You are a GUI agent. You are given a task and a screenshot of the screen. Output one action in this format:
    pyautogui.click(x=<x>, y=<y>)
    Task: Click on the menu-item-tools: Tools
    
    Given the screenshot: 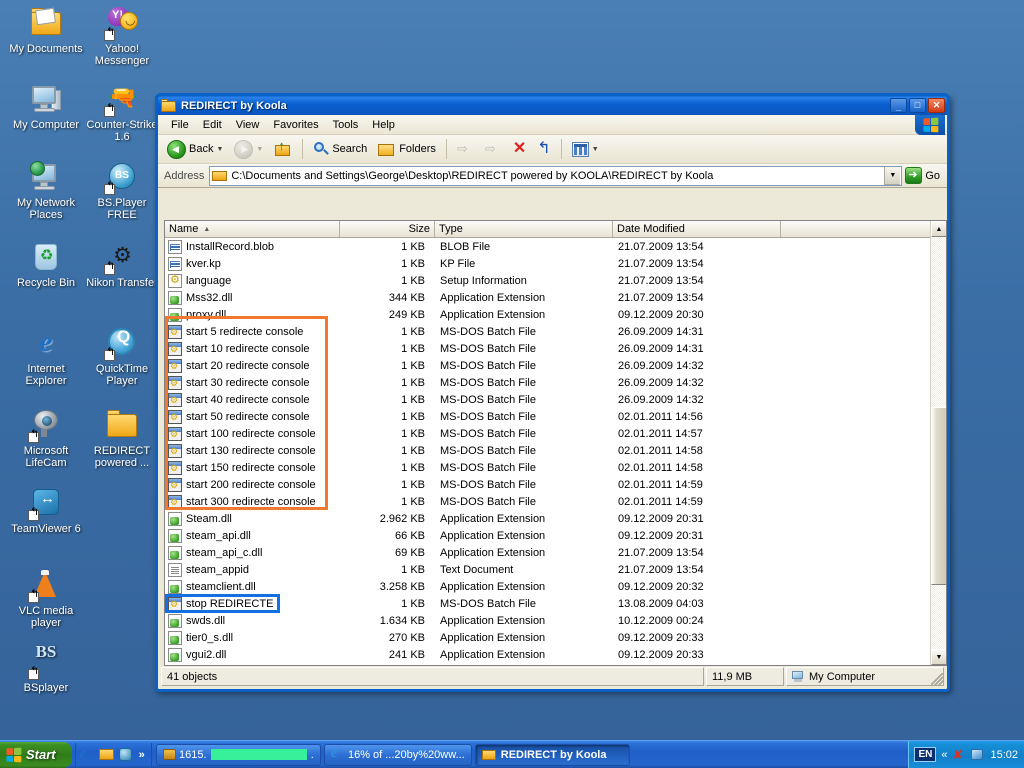 What is the action you would take?
    pyautogui.click(x=346, y=125)
    